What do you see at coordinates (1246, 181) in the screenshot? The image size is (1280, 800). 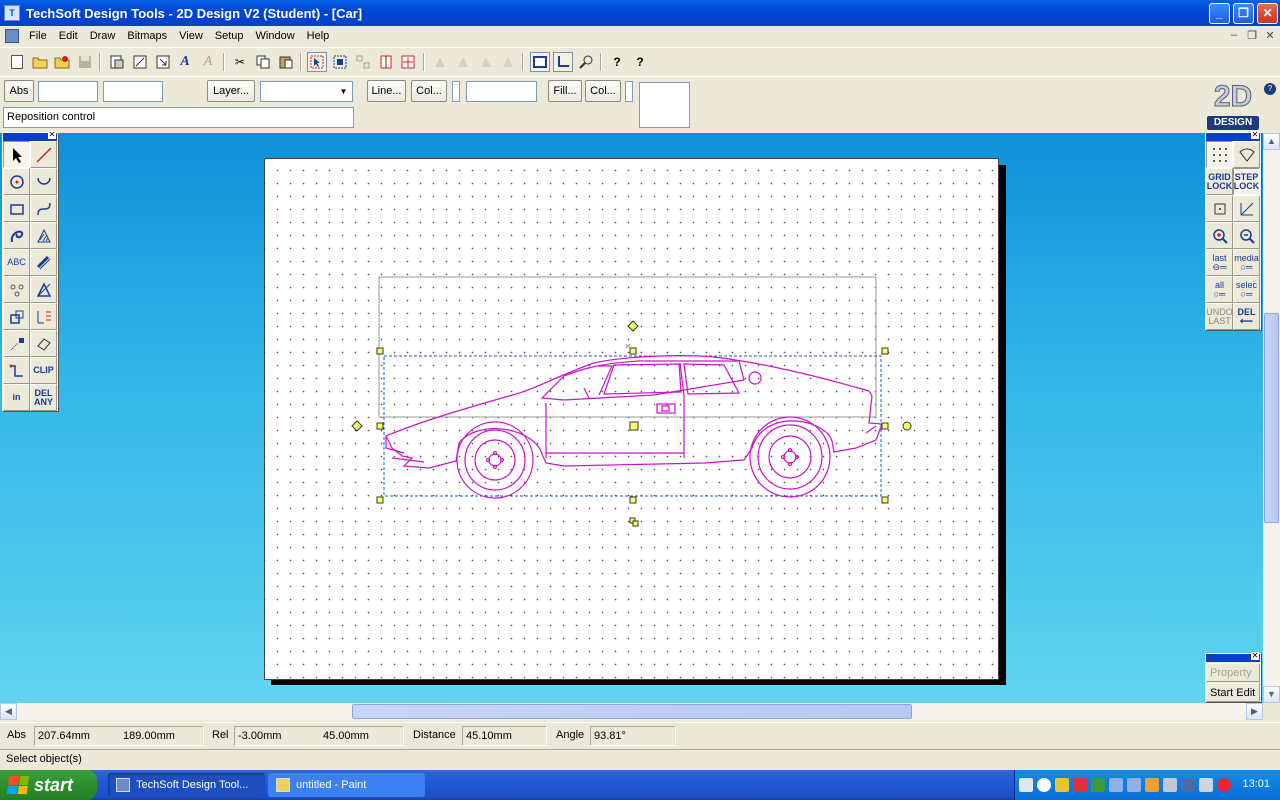 I see `step-lock-button: STEP LOCK` at bounding box center [1246, 181].